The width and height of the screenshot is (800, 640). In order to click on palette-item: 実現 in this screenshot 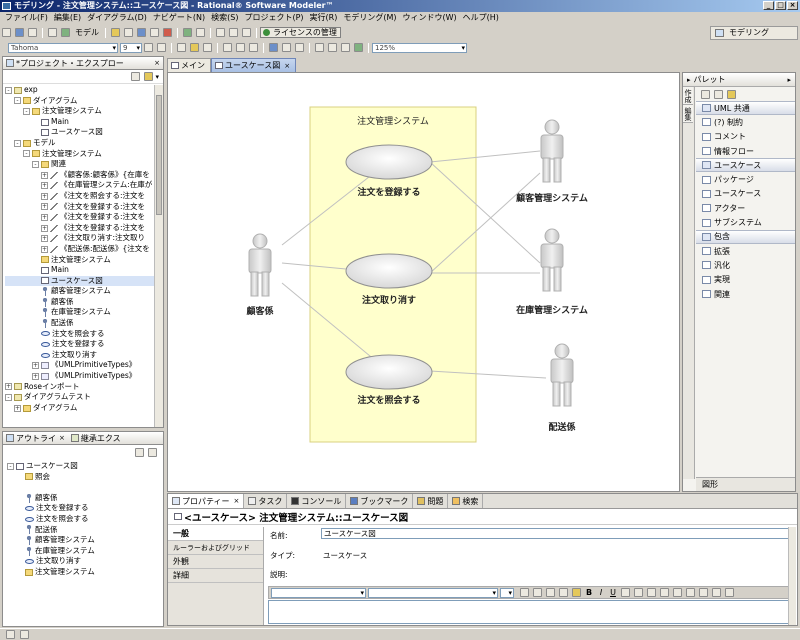, I will do `click(745, 280)`.